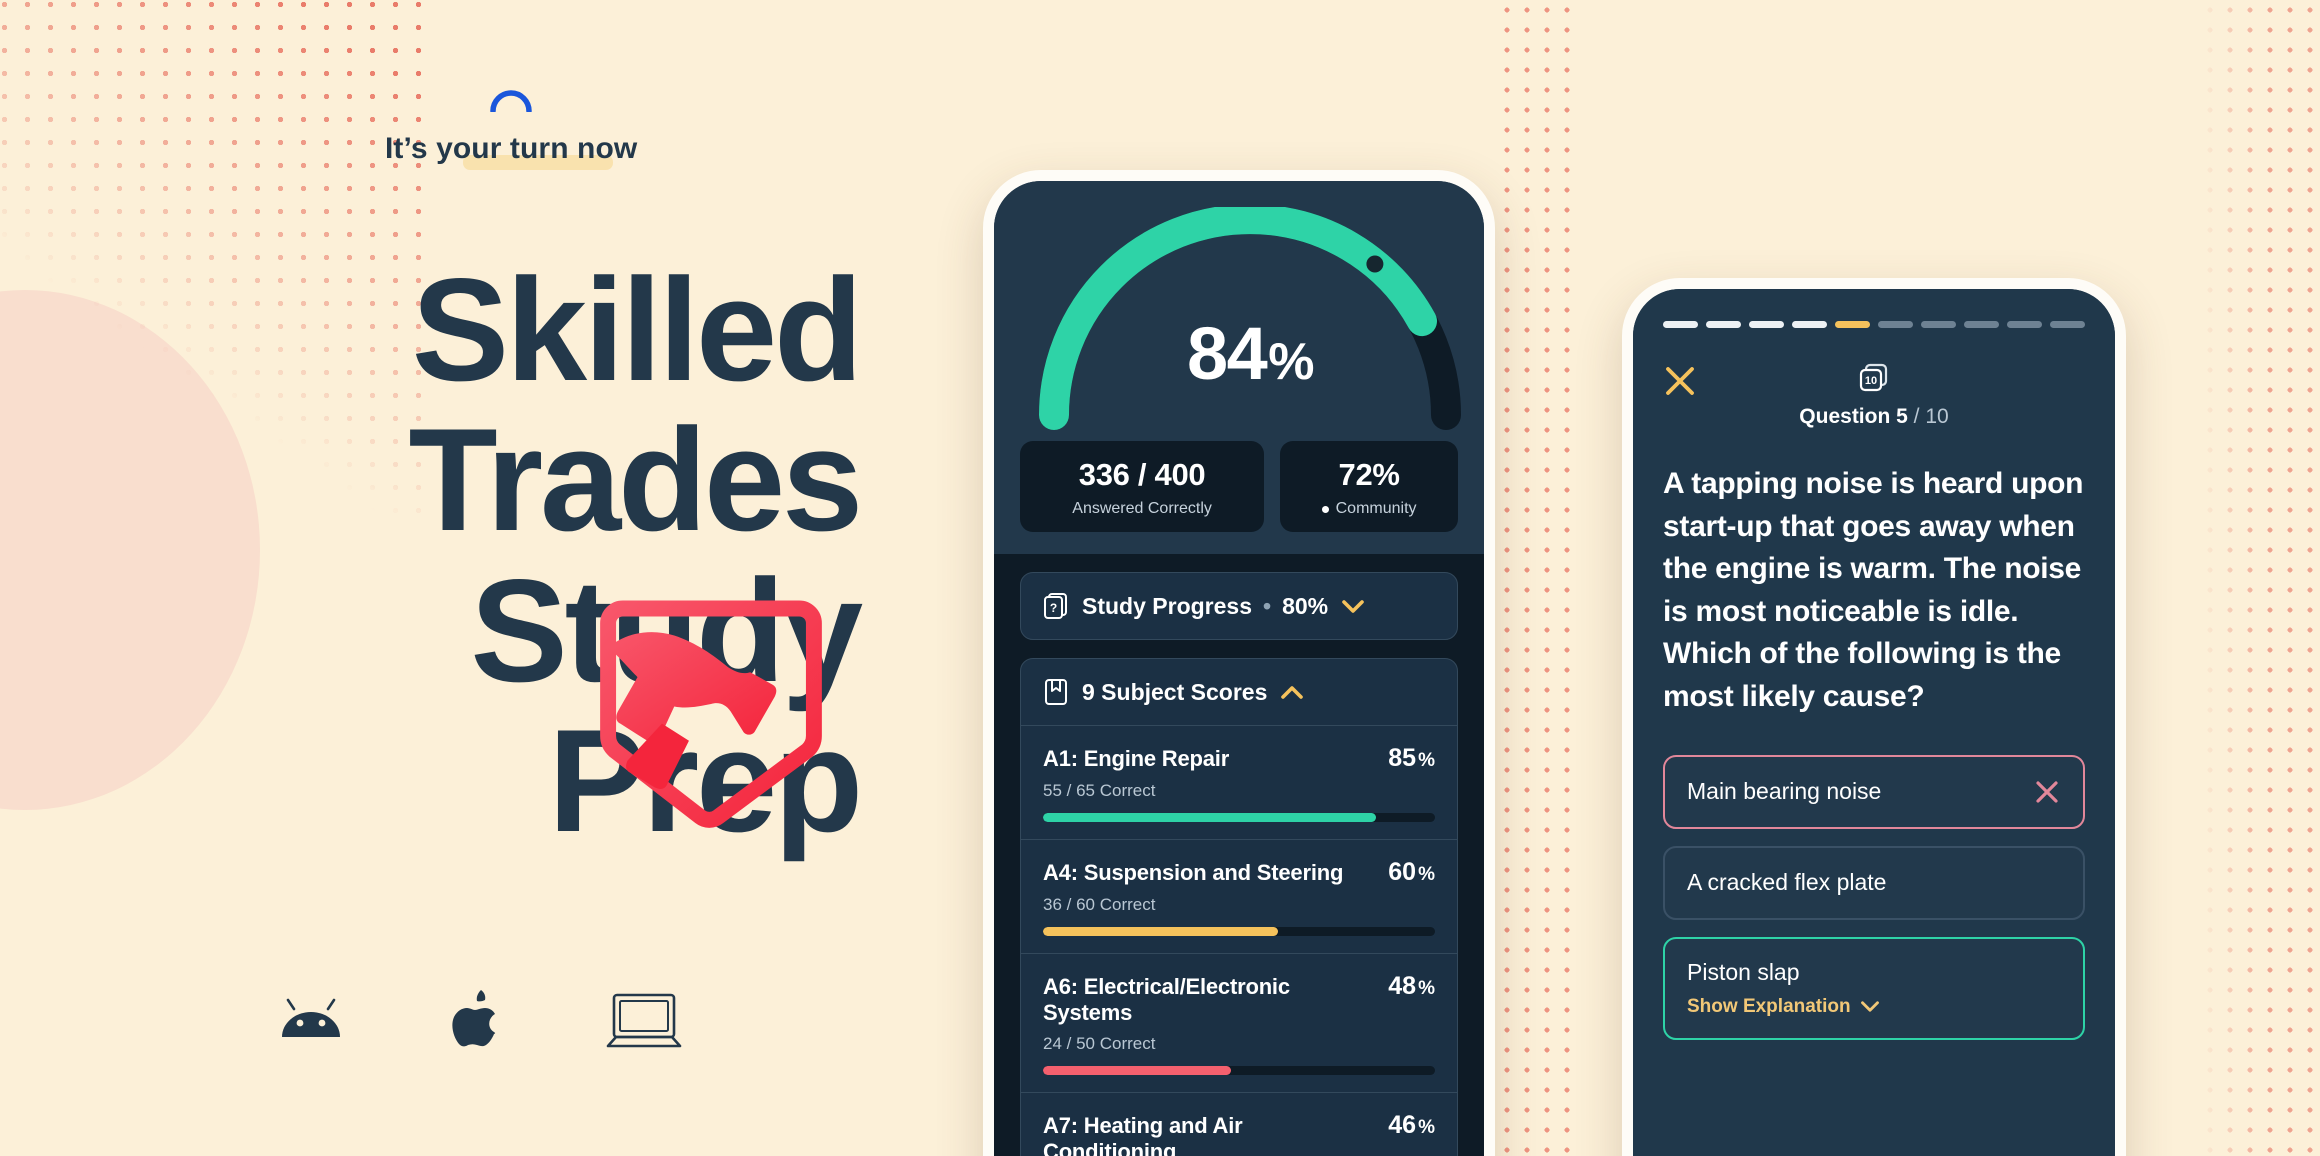 The width and height of the screenshot is (2320, 1156). Describe the element at coordinates (1853, 416) in the screenshot. I see `question-current: Question 5` at that location.